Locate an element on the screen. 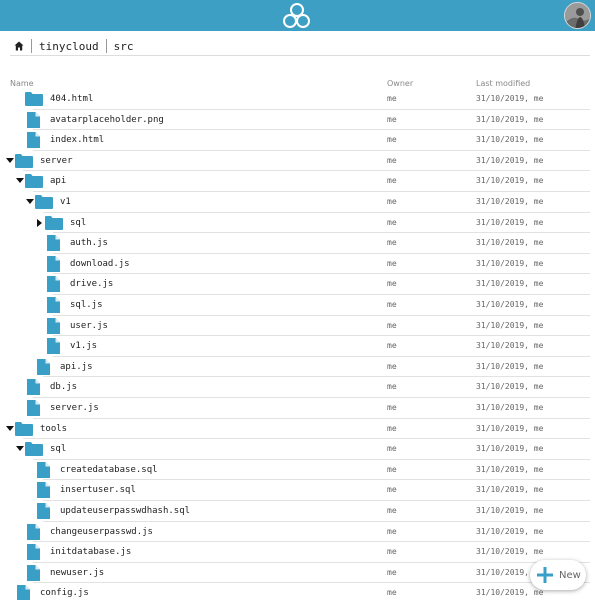 Image resolution: width=595 pixels, height=600 pixels. file-name-cell: createdatabase.sql is located at coordinates (91, 470).